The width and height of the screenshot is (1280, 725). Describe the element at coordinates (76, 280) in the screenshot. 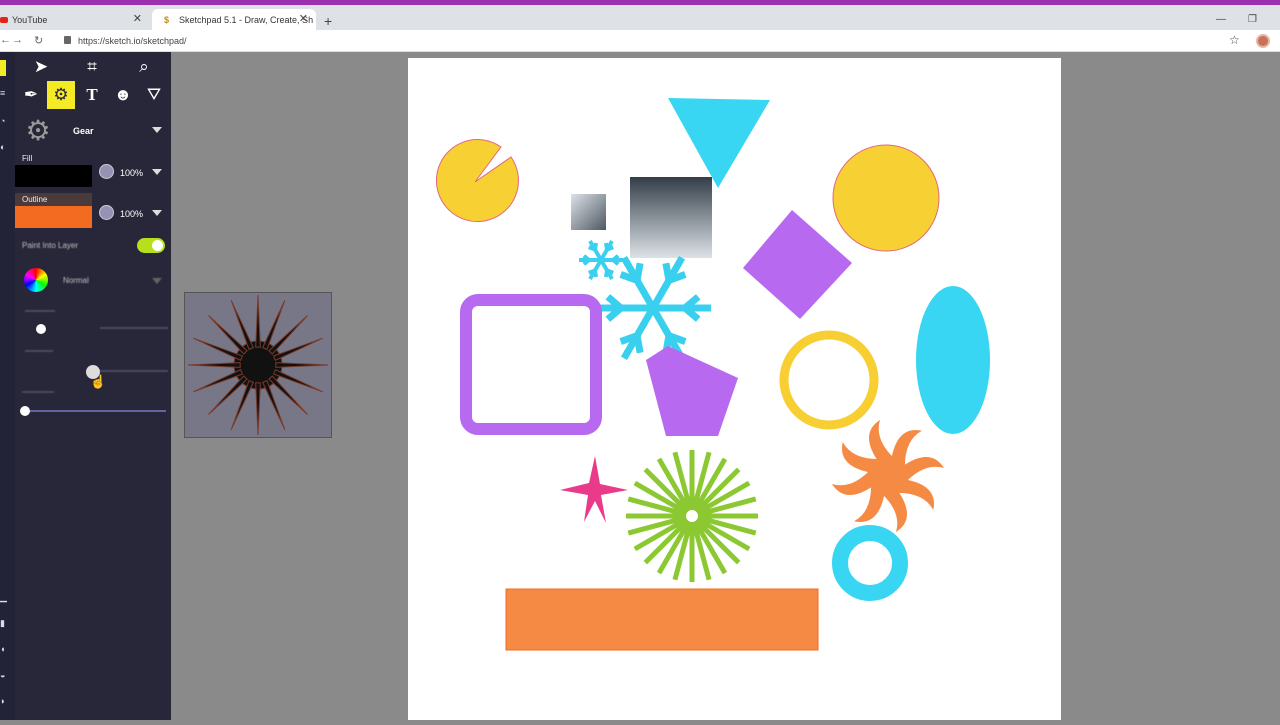

I see `blend-mode-select: Normal` at that location.